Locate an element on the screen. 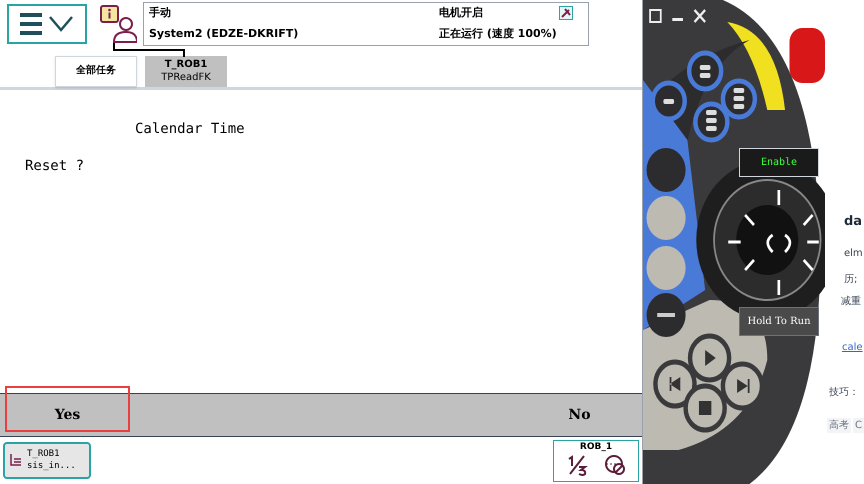 This screenshot has height=484, width=864. page-text: 技巧： is located at coordinates (844, 393).